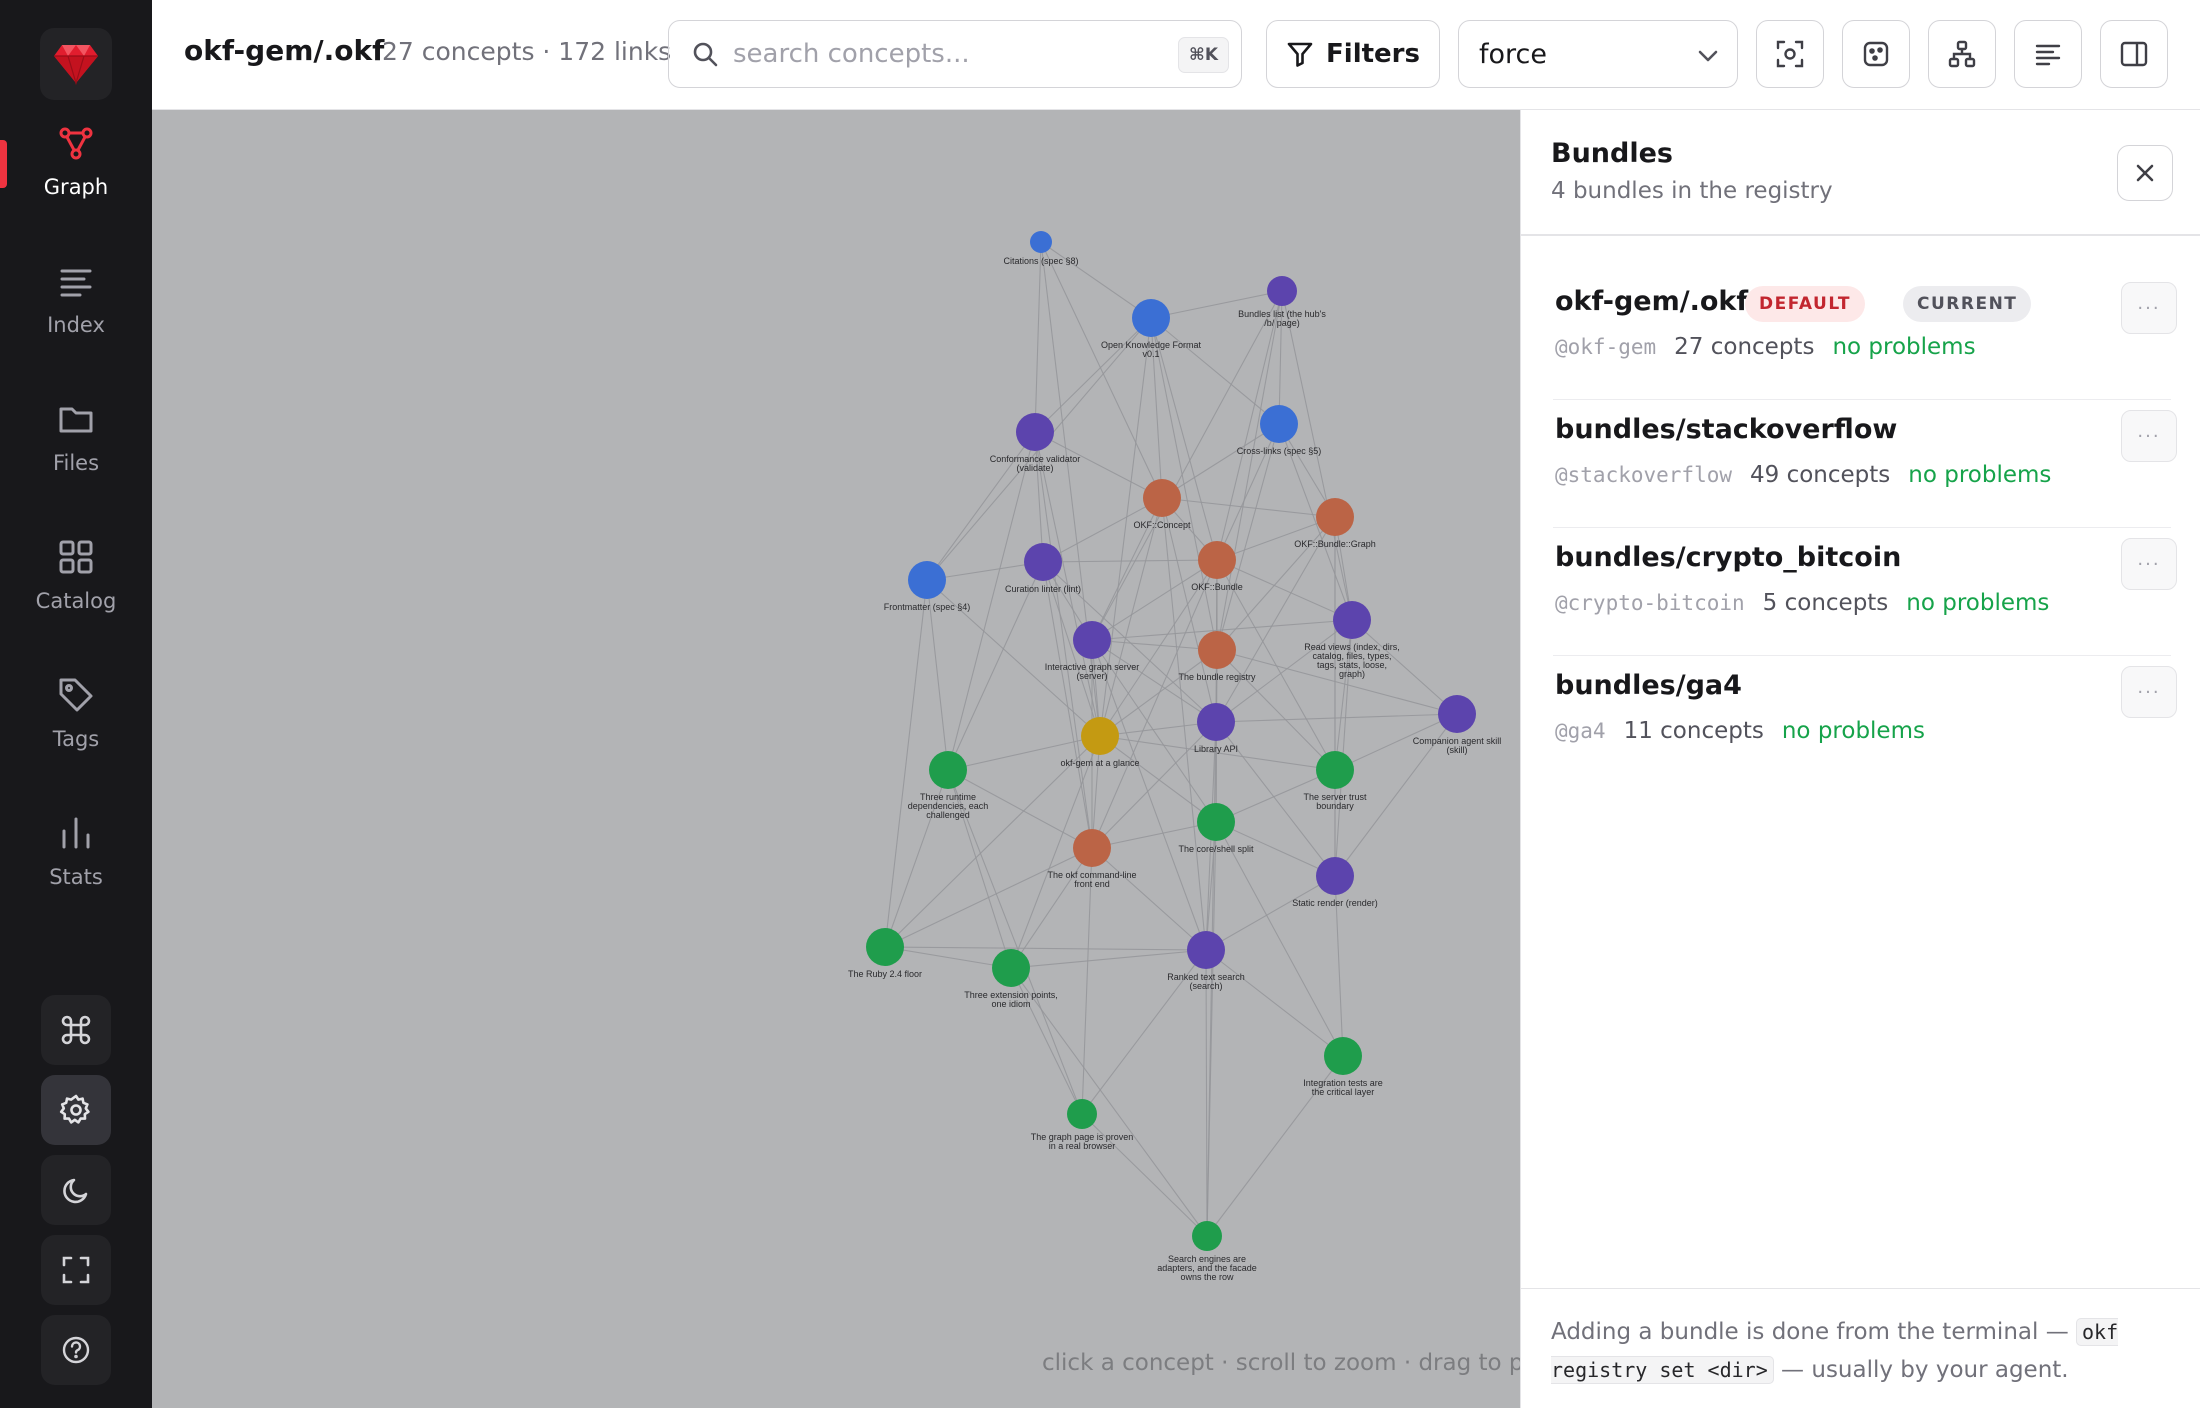  I want to click on nav-files: Files, so click(76, 438).